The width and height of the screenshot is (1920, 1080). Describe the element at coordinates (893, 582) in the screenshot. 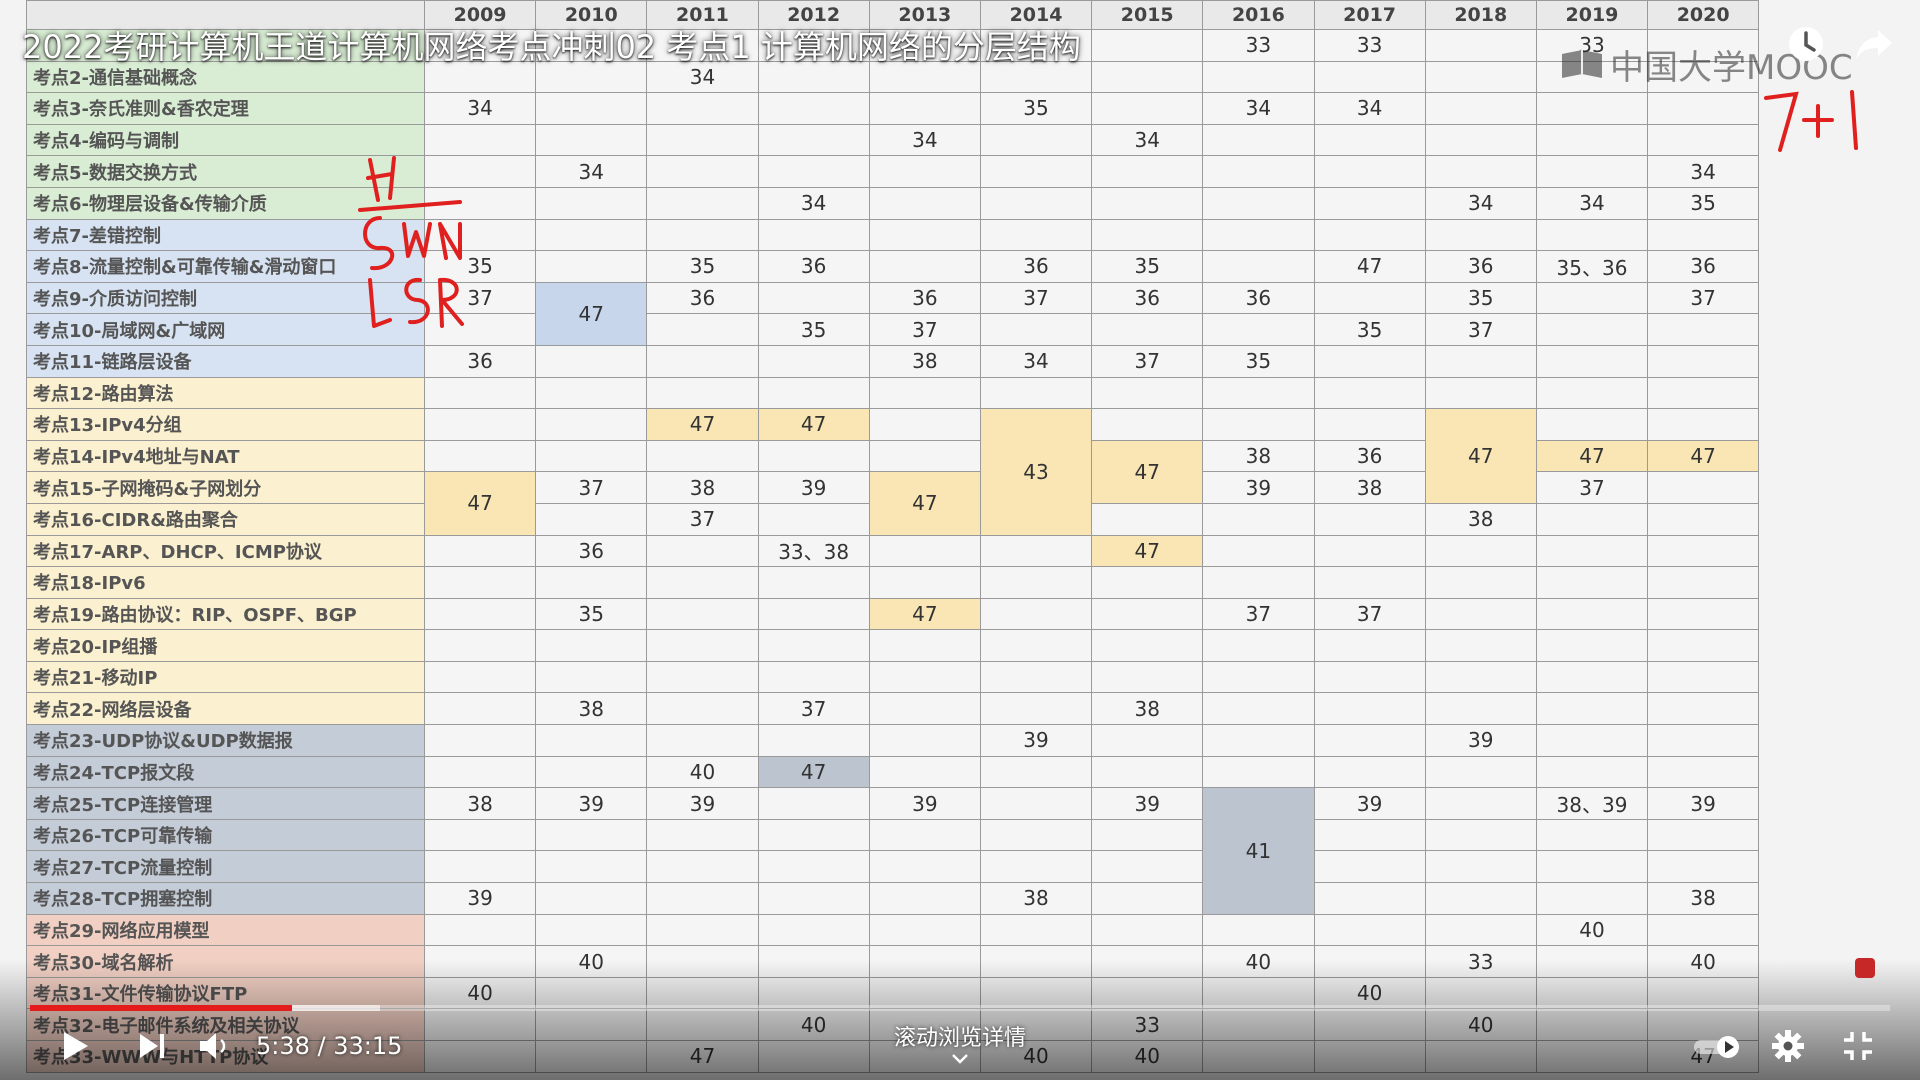

I see `table-row: 考点18-IPv6` at that location.